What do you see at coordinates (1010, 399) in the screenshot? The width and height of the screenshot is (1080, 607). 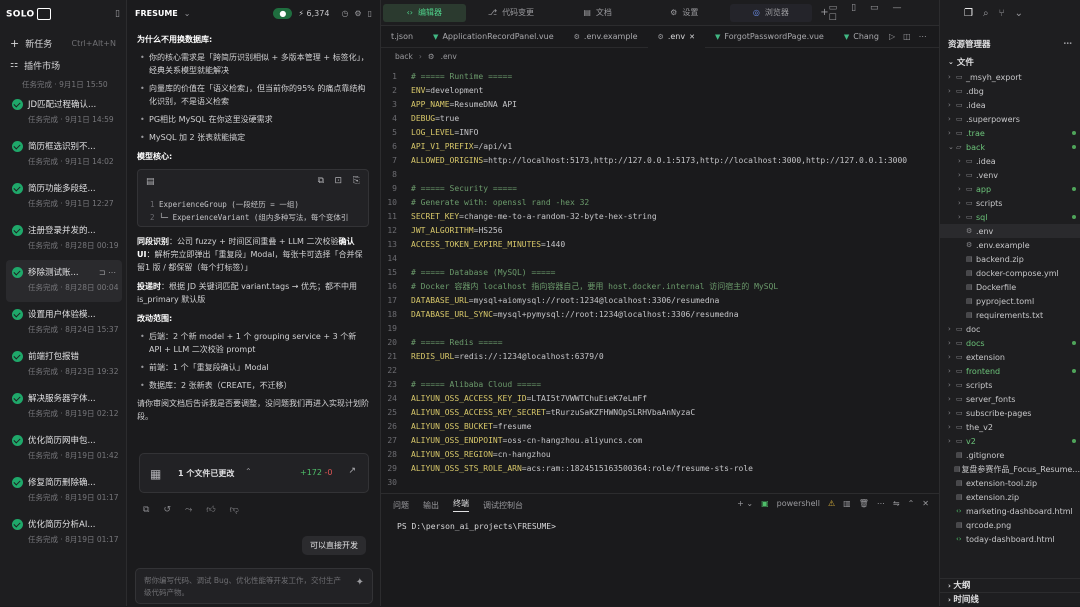 I see `tree-item: › ▭ server_fonts` at bounding box center [1010, 399].